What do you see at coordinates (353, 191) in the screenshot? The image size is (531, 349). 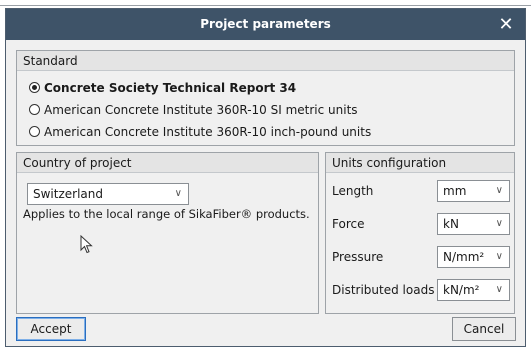 I see `units-label-length: Length` at bounding box center [353, 191].